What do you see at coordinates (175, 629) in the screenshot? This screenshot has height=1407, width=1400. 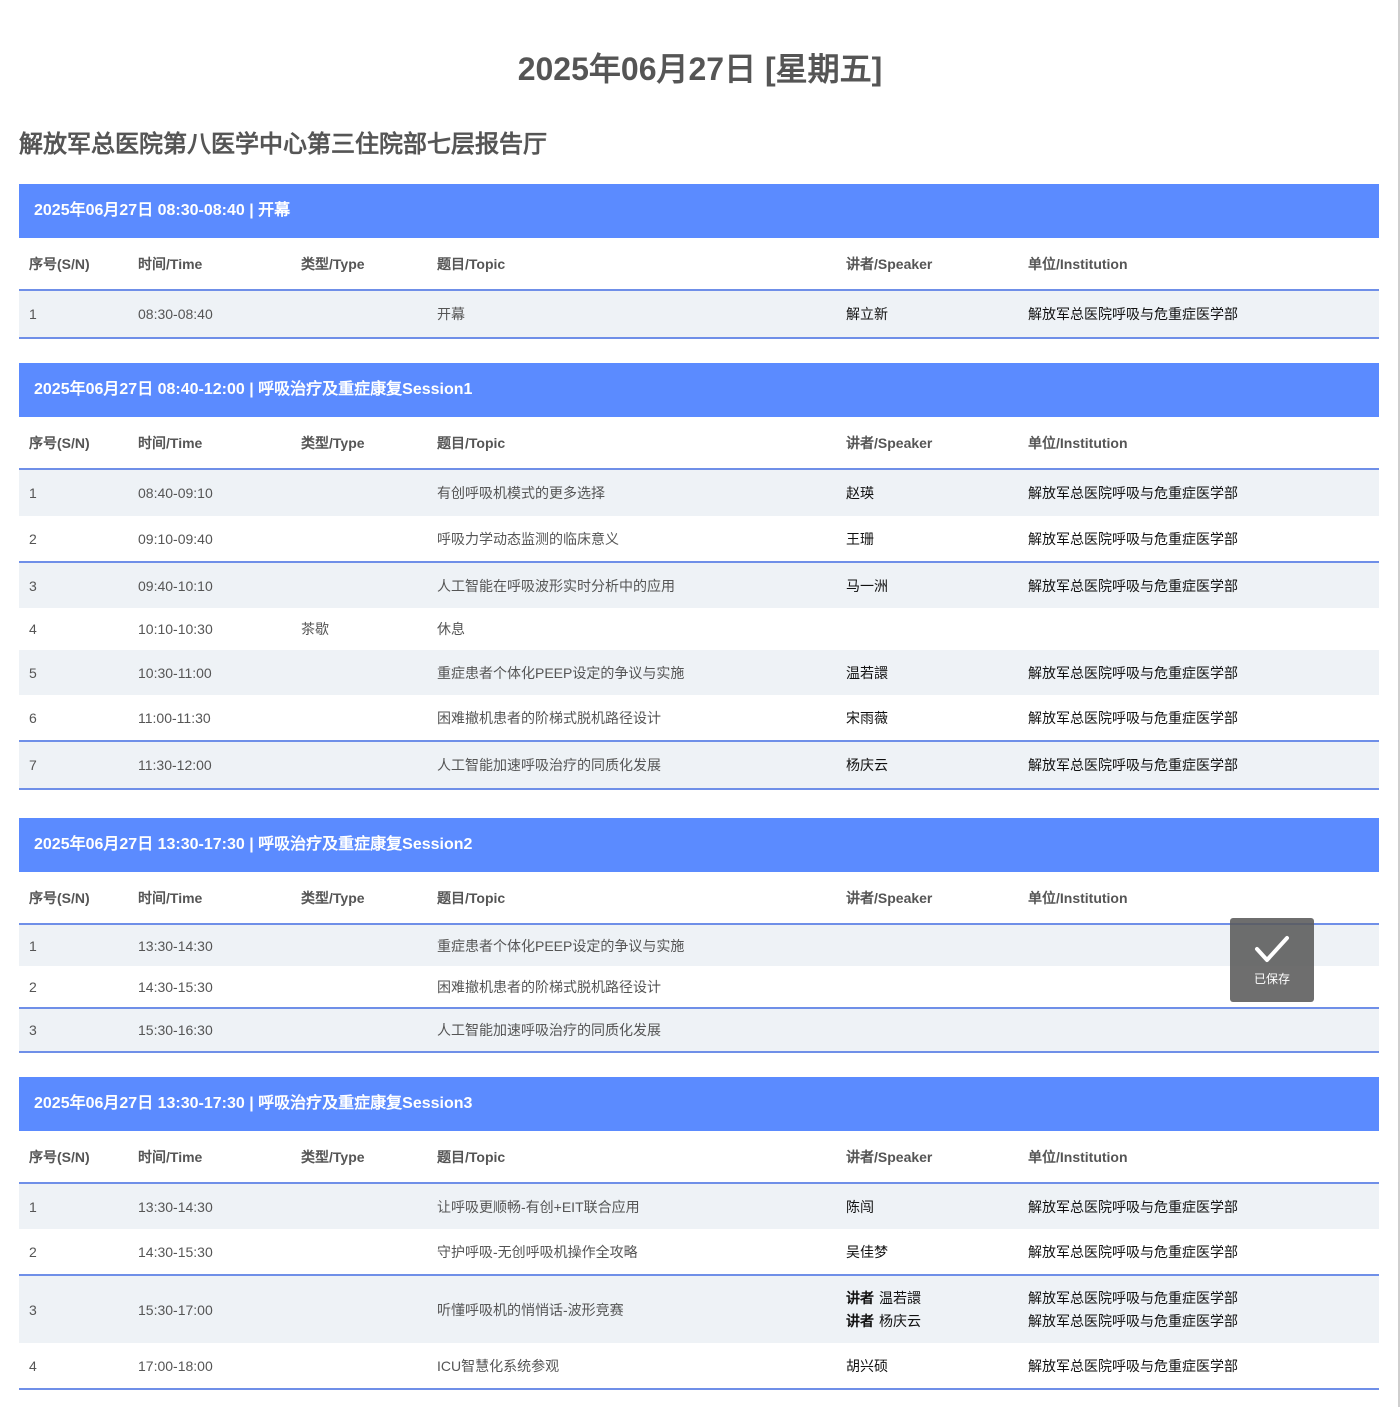 I see `cell-time: 10:10-10:30` at bounding box center [175, 629].